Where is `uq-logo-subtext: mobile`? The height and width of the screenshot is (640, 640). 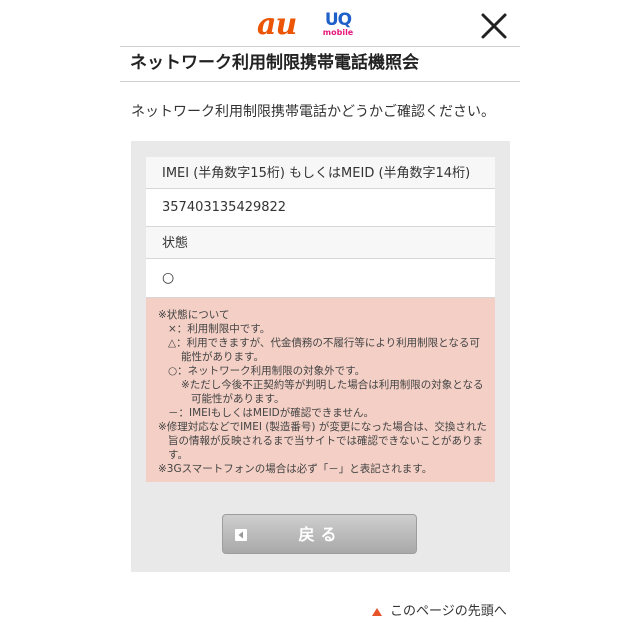 uq-logo-subtext: mobile is located at coordinates (338, 32).